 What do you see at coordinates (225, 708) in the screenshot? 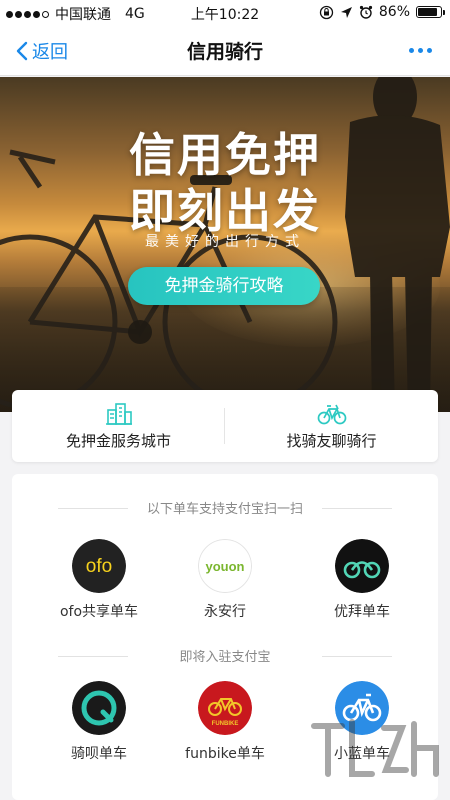
I see `funbike-logo-icon: FUNBIKE` at bounding box center [225, 708].